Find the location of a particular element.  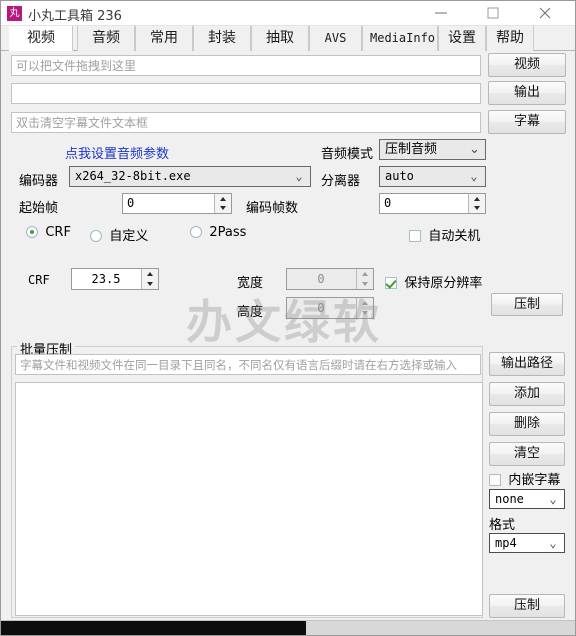

width-value: 0 is located at coordinates (321, 279).